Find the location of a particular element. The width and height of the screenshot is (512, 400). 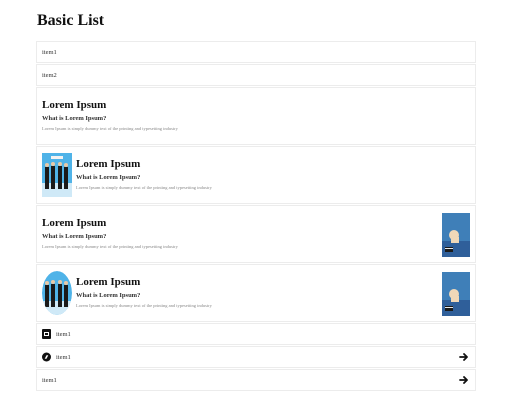

compass-icon is located at coordinates (46, 357).